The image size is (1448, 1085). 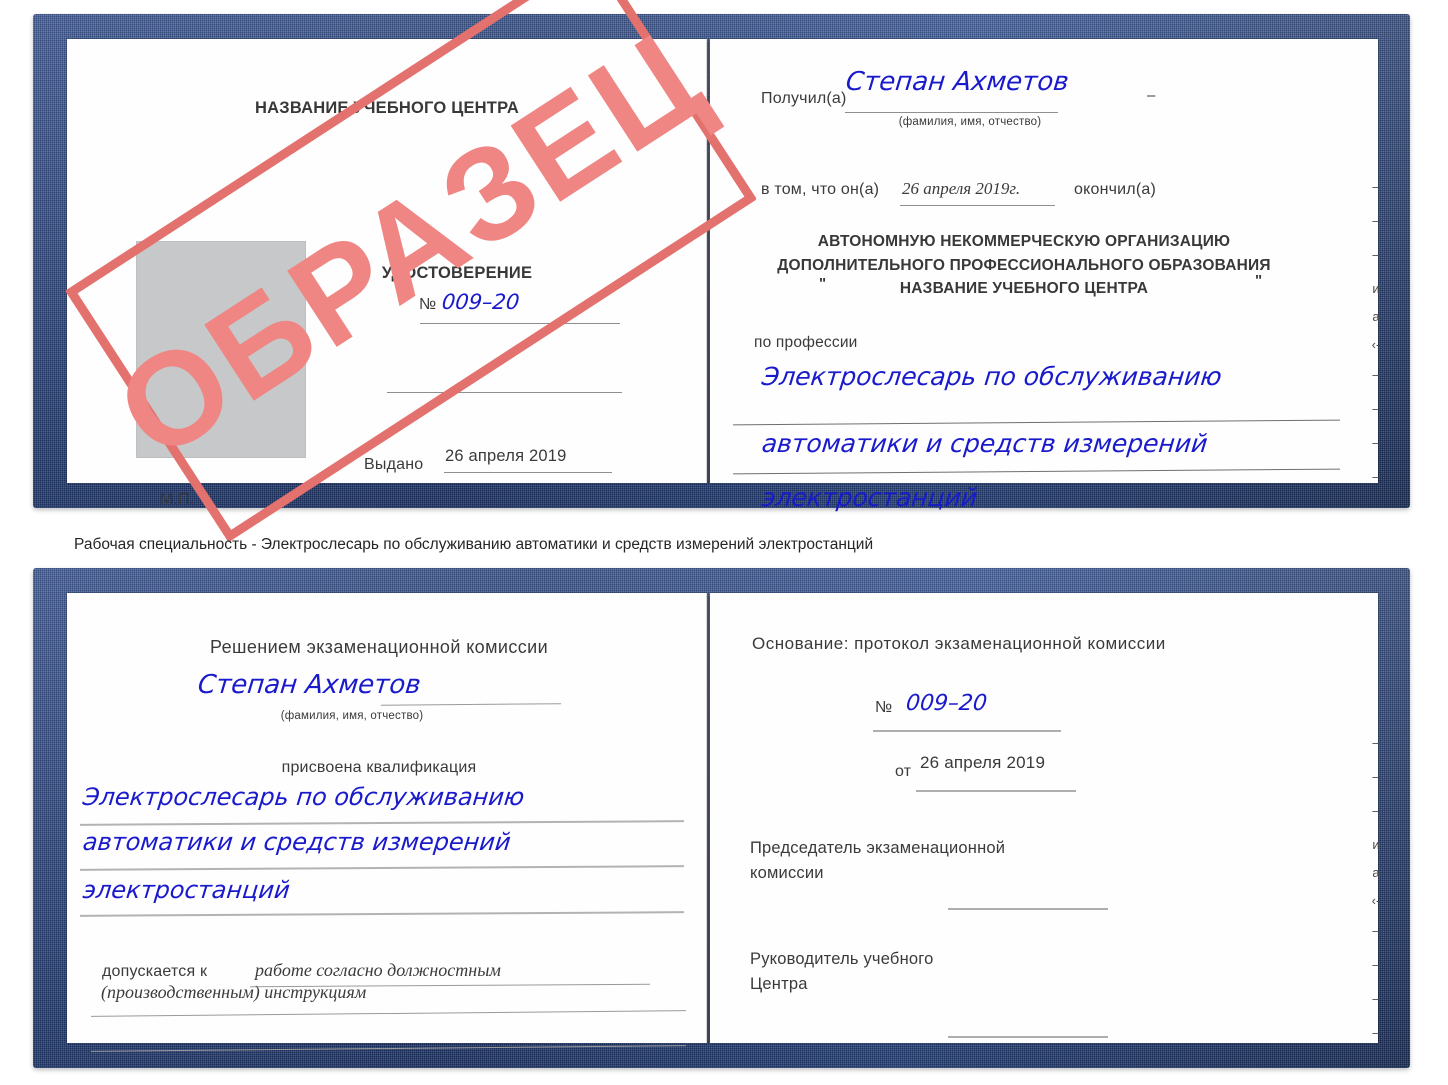 I want to click on bottom-number-value: 009–20, so click(x=946, y=703).